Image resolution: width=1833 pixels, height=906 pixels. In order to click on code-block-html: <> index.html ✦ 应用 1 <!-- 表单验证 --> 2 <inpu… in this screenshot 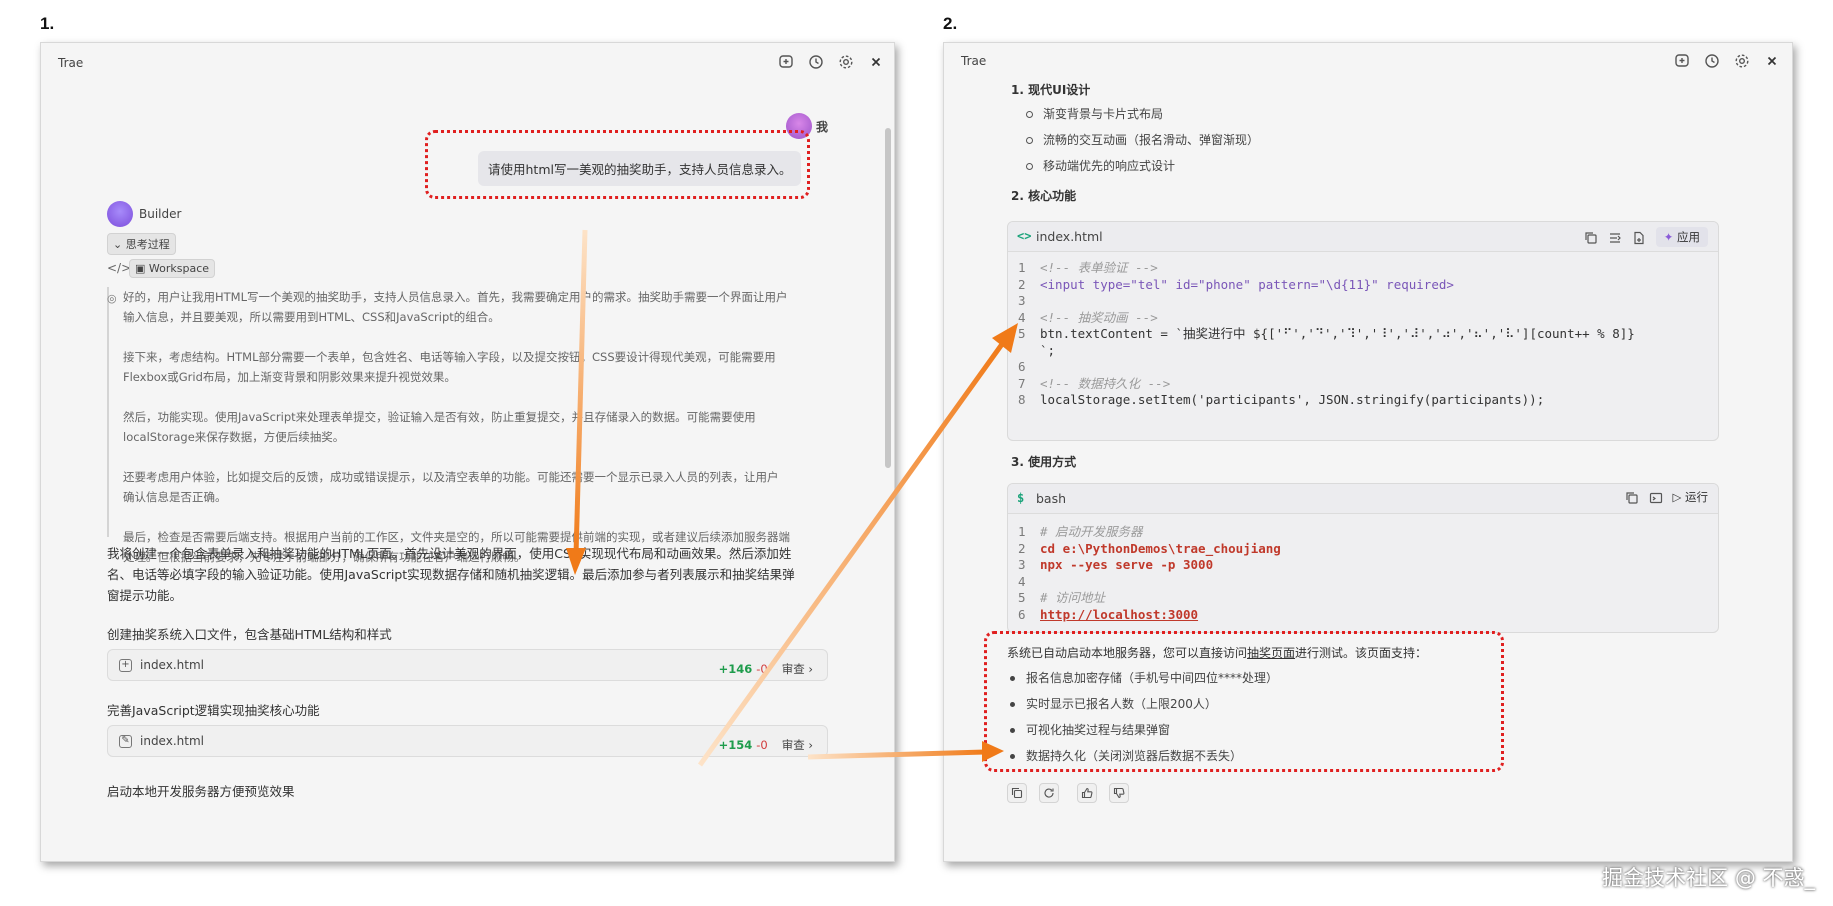, I will do `click(1363, 331)`.